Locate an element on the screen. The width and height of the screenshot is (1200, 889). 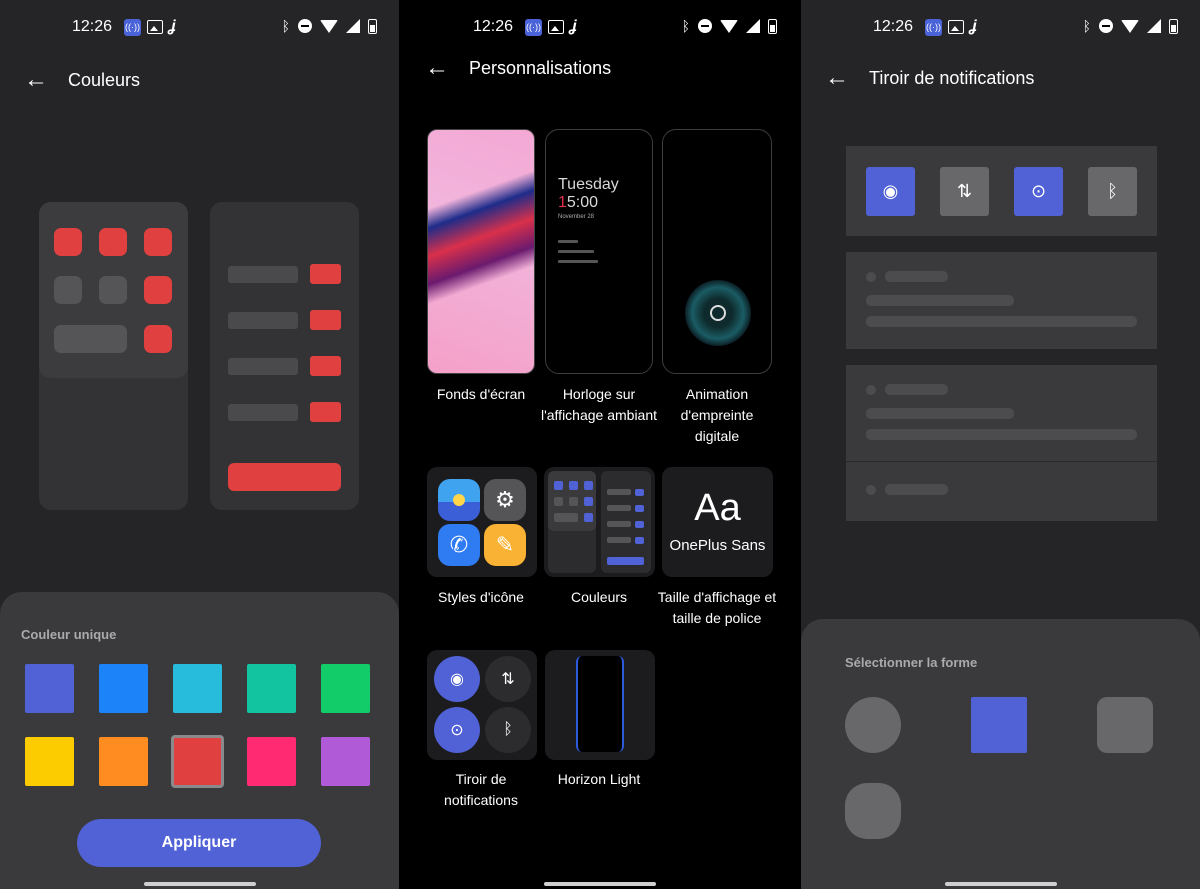
font-size-tile: Aa OnePlus Sans is located at coordinates (717, 522).